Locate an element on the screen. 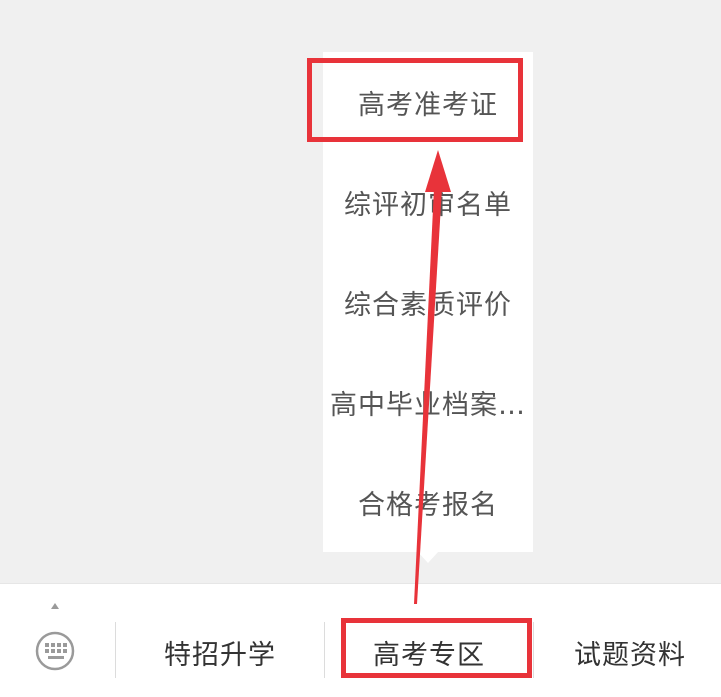 This screenshot has height=697, width=721. menu-item-comprehensive-review-list: 综评初审名单 is located at coordinates (428, 202).